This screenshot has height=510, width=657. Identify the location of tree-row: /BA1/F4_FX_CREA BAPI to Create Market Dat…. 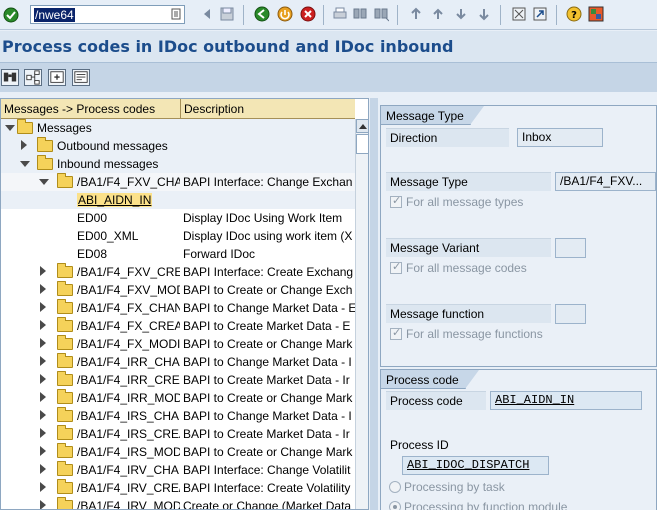
(178, 326).